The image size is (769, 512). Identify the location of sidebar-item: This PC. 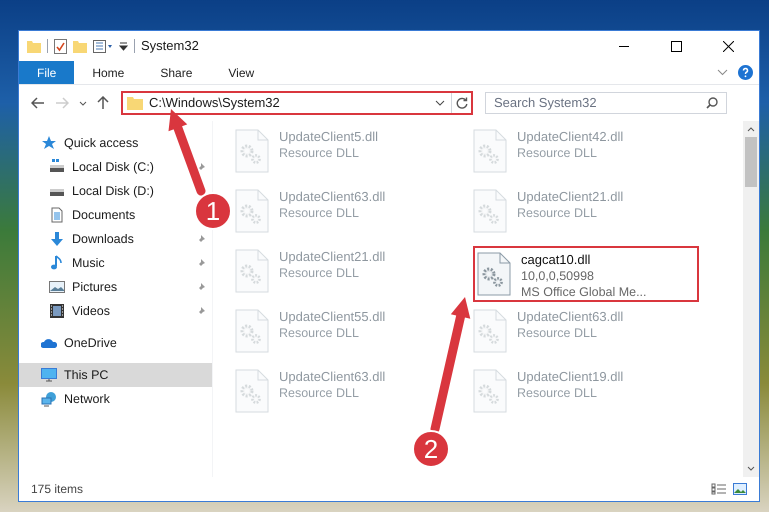
(115, 375).